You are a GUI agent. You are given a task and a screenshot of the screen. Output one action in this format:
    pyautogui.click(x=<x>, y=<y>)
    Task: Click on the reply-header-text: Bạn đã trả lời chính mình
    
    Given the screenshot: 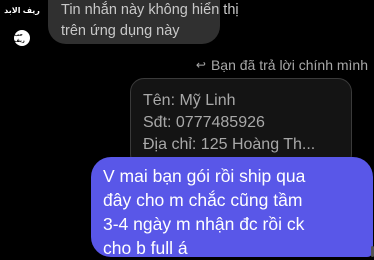 What is the action you would take?
    pyautogui.click(x=289, y=65)
    